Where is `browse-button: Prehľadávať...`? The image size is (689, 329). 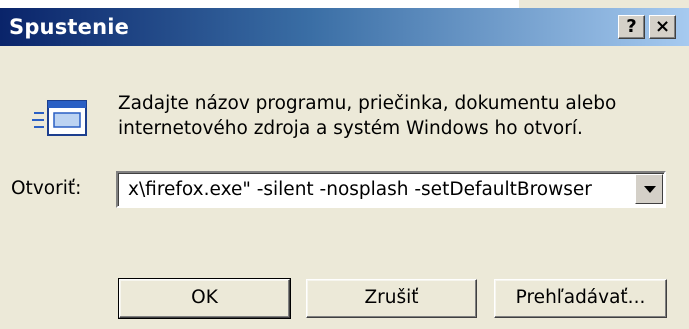
browse-button: Prehľadávať... is located at coordinates (580, 298).